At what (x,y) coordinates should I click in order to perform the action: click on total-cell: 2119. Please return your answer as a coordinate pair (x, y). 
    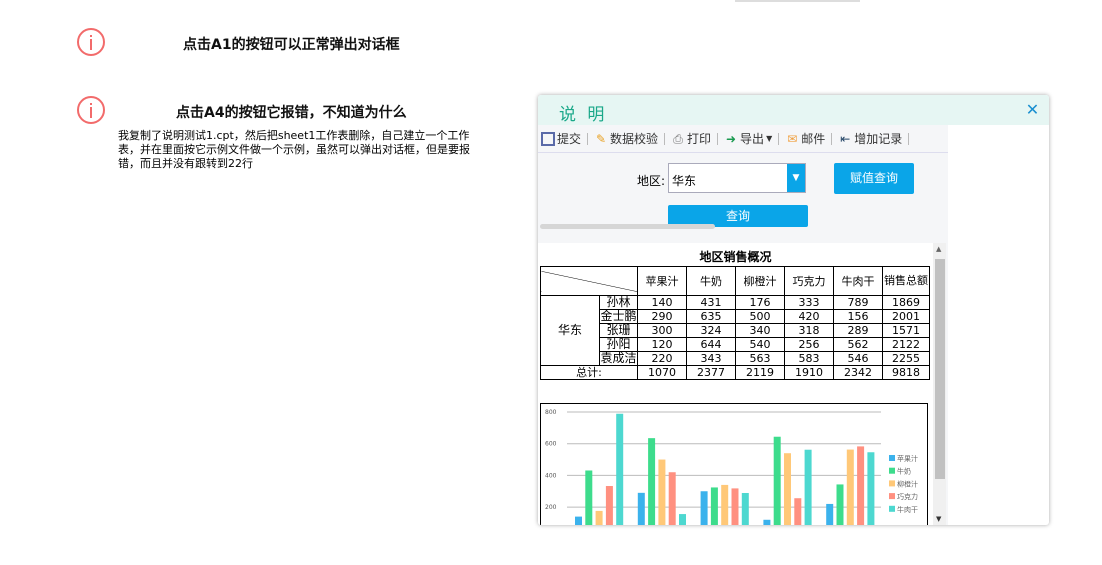
    Looking at the image, I should click on (760, 372).